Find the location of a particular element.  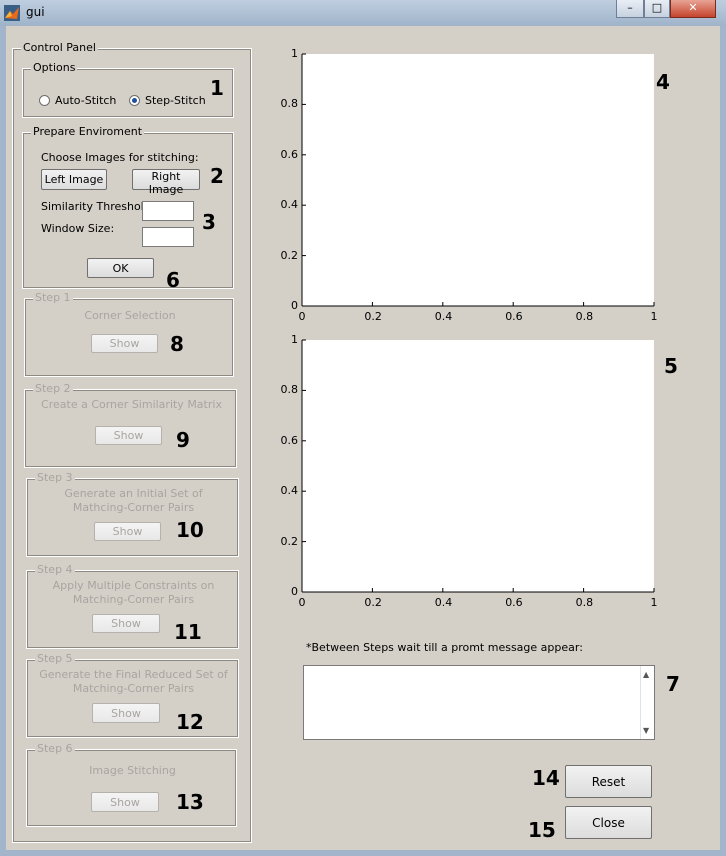

reset-button: Reset is located at coordinates (608, 781).